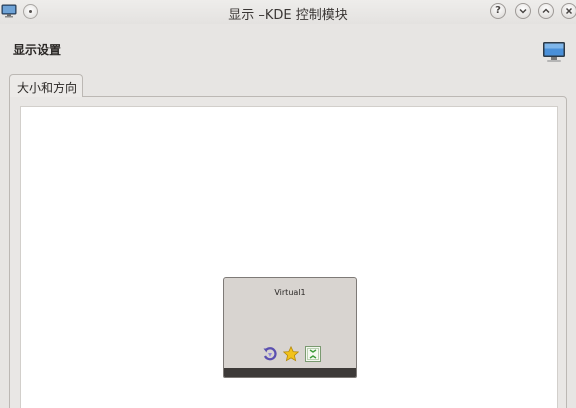 Image resolution: width=576 pixels, height=408 pixels. What do you see at coordinates (270, 354) in the screenshot?
I see `rotate-icon` at bounding box center [270, 354].